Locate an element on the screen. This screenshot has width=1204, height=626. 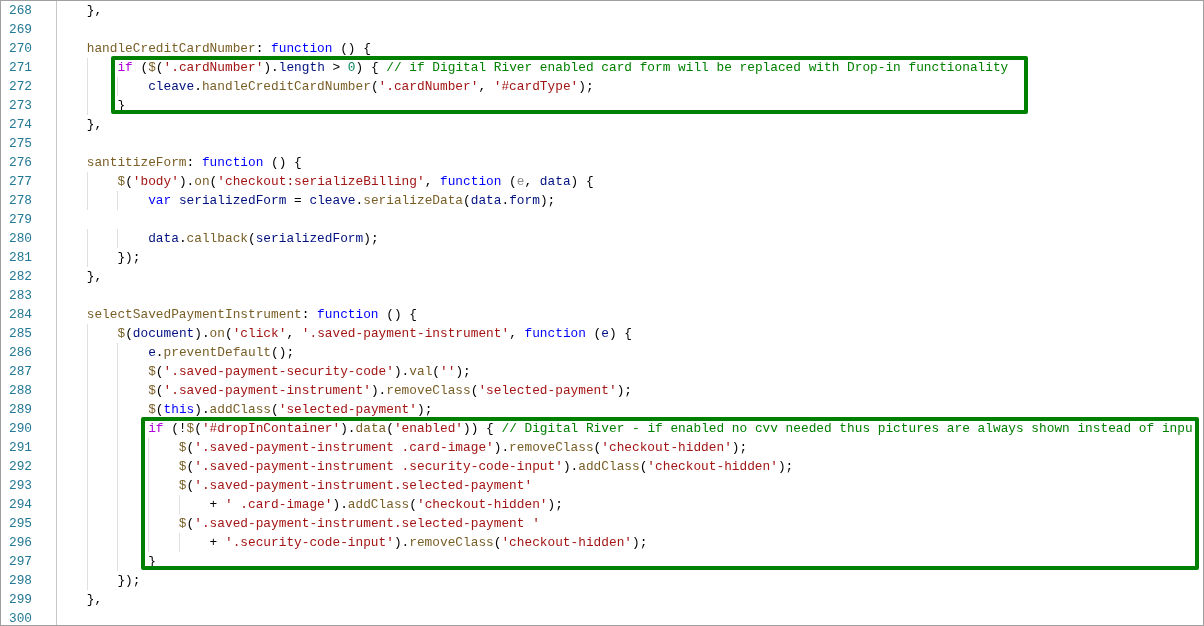
line-number: 289 is located at coordinates (21, 410).